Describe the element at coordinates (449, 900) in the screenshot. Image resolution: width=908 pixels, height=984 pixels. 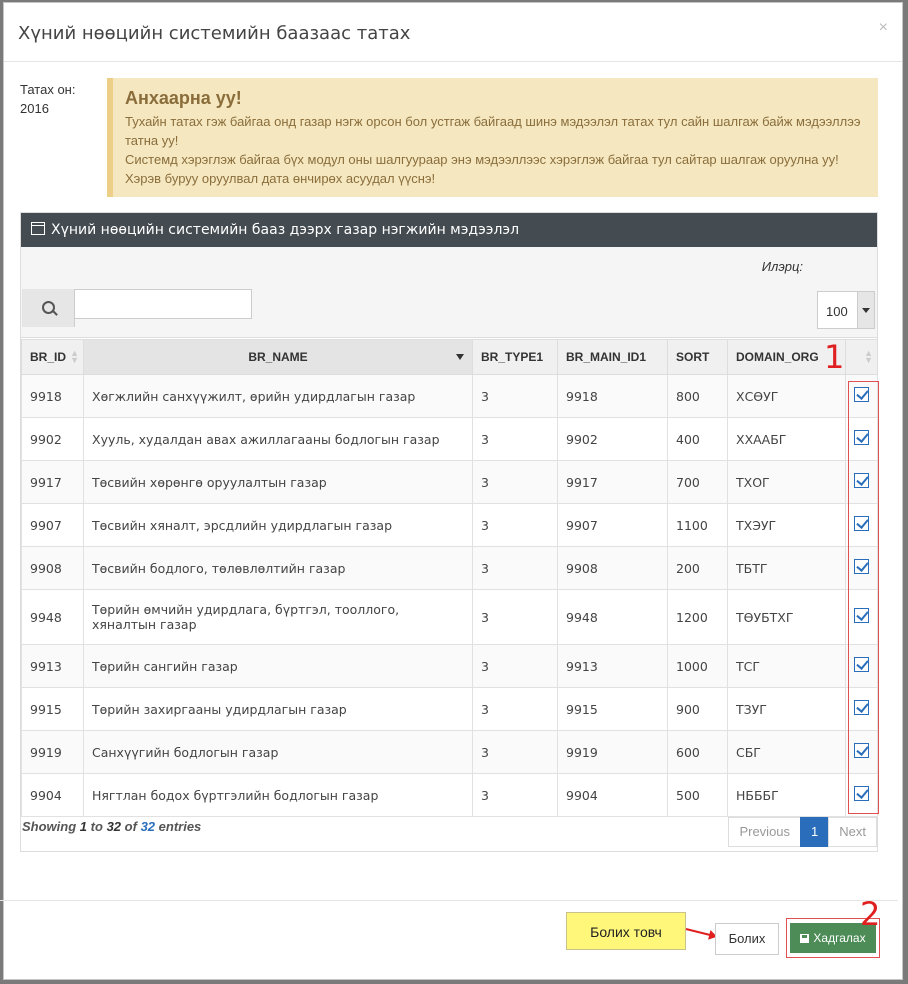
I see `modal-footer-divider` at that location.